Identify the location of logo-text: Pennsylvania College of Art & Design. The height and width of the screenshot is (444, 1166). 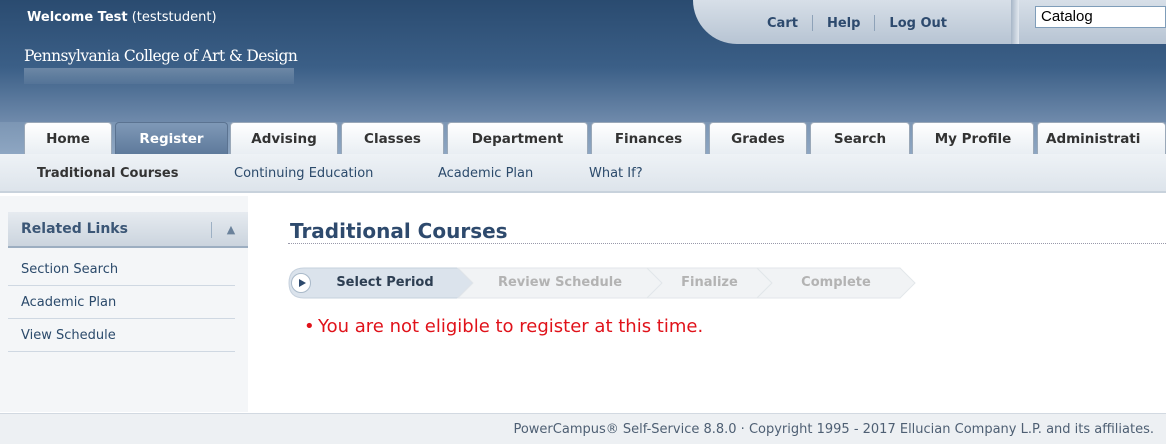
(161, 56).